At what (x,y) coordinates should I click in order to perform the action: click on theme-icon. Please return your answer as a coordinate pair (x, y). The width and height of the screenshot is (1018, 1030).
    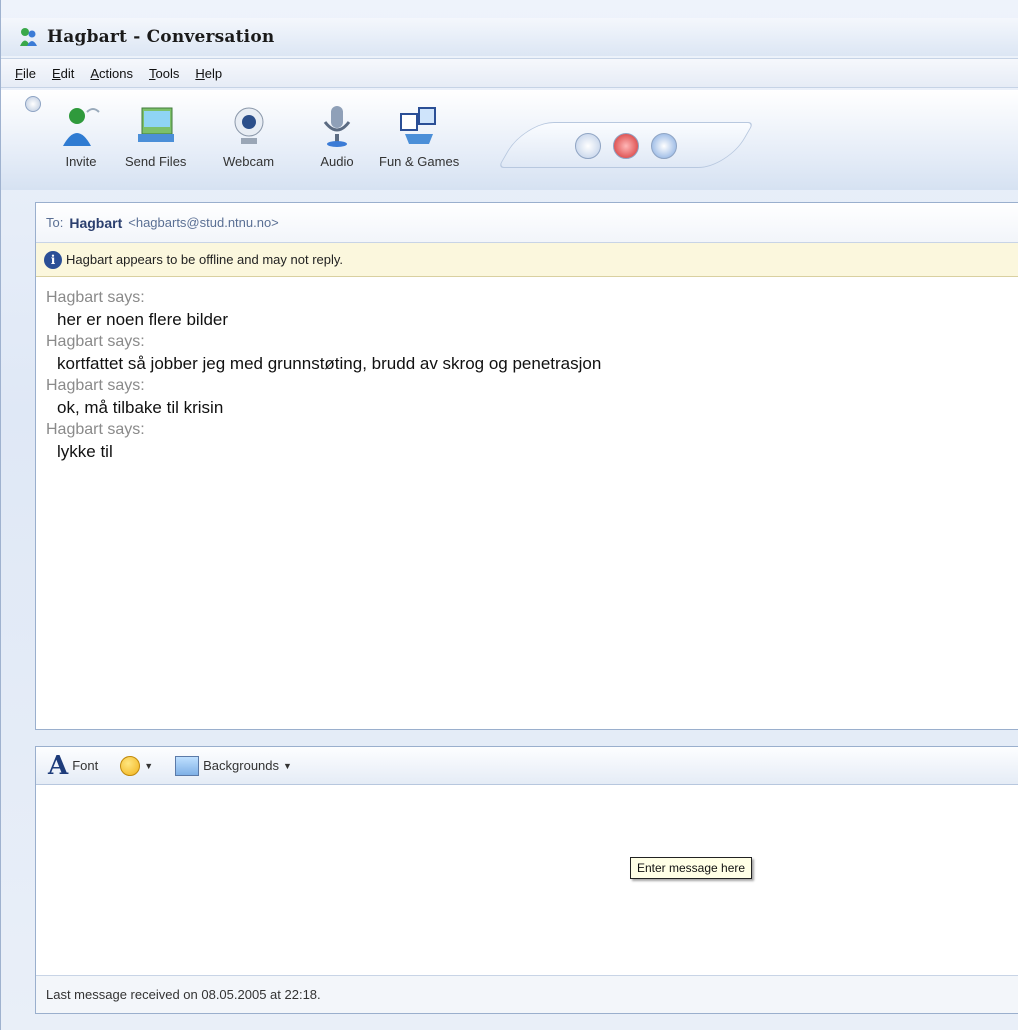
    Looking at the image, I should click on (664, 146).